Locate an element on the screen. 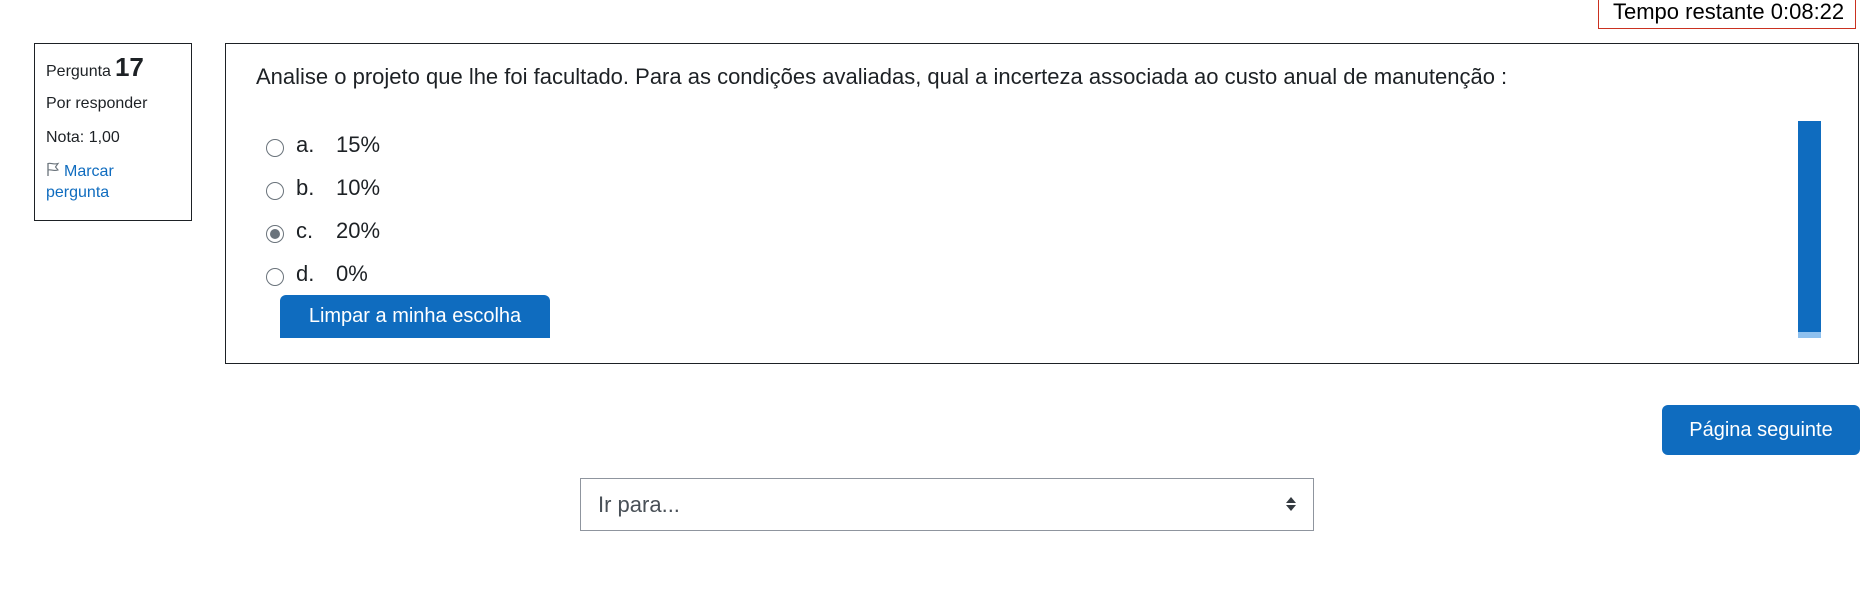  answer-letter: b. is located at coordinates (305, 187).